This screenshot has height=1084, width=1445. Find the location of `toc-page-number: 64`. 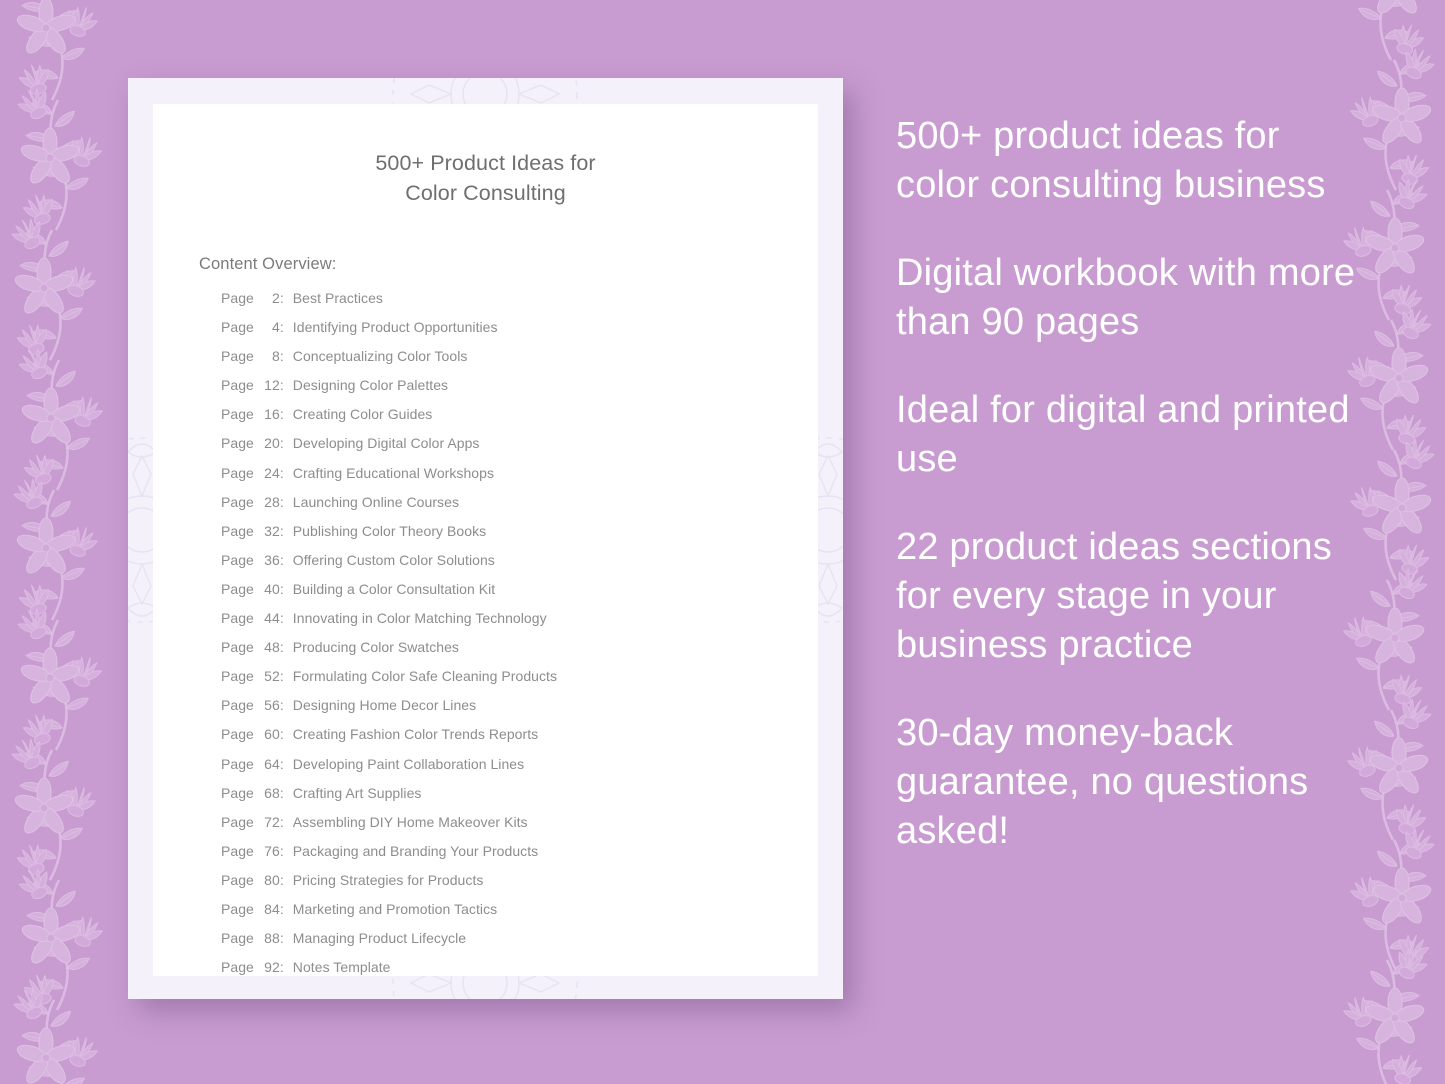

toc-page-number: 64 is located at coordinates (272, 763).